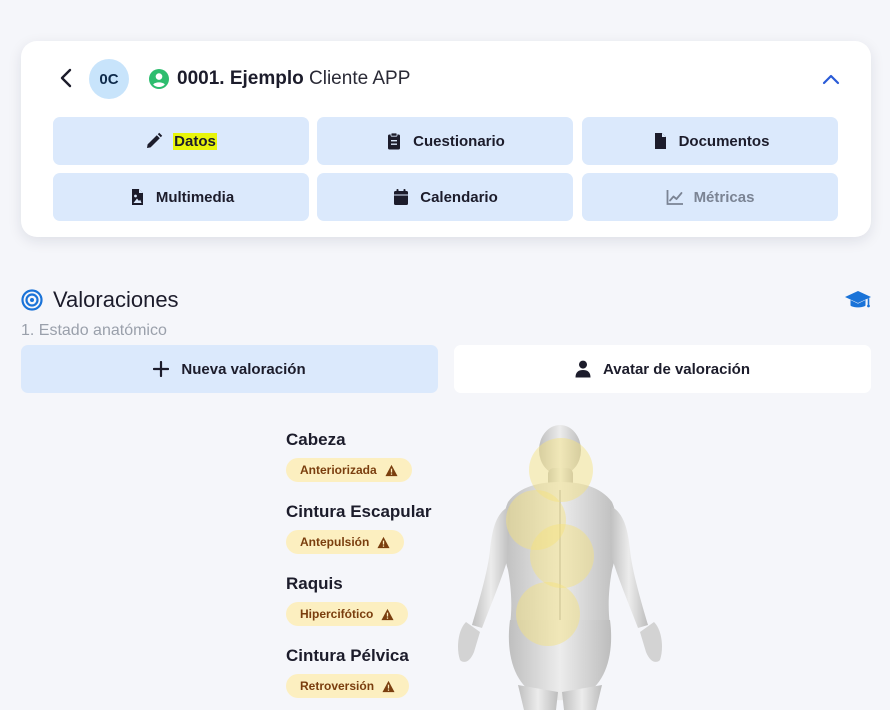  Describe the element at coordinates (676, 369) in the screenshot. I see `assessment-avatar-label: Avatar de valoración` at that location.